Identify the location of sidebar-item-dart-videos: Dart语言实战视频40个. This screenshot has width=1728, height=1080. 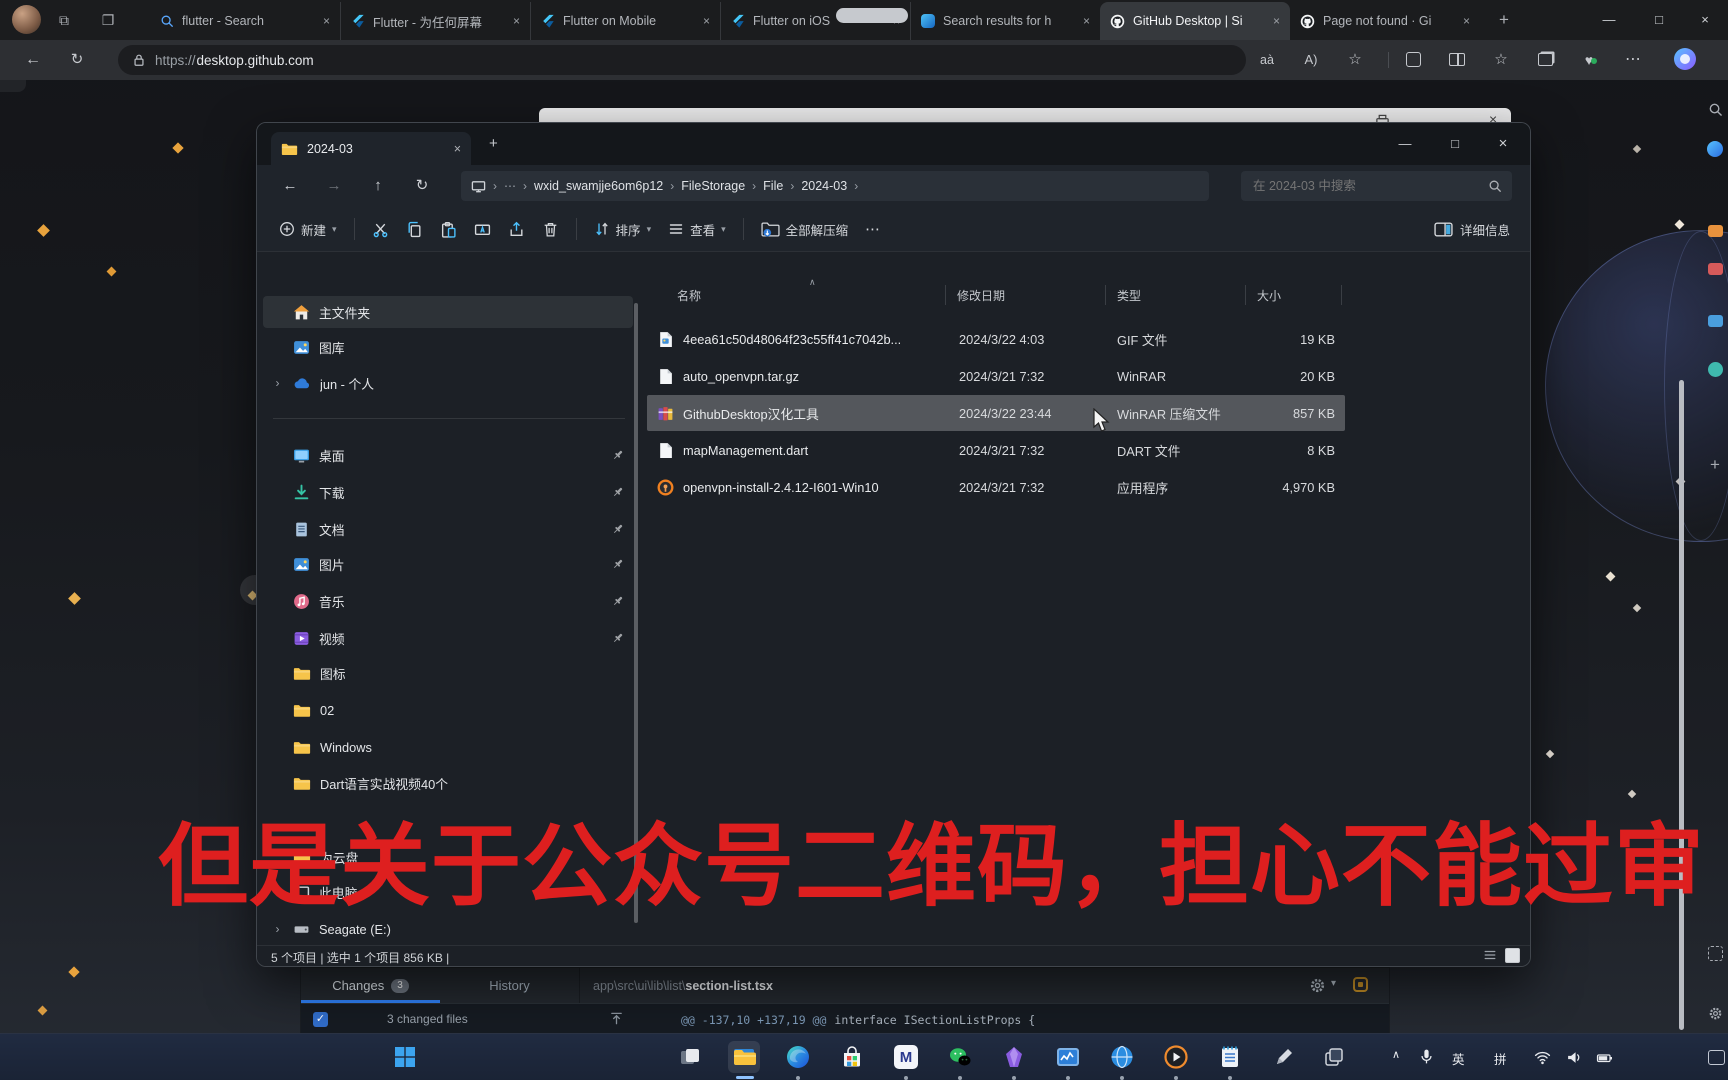
(448, 783).